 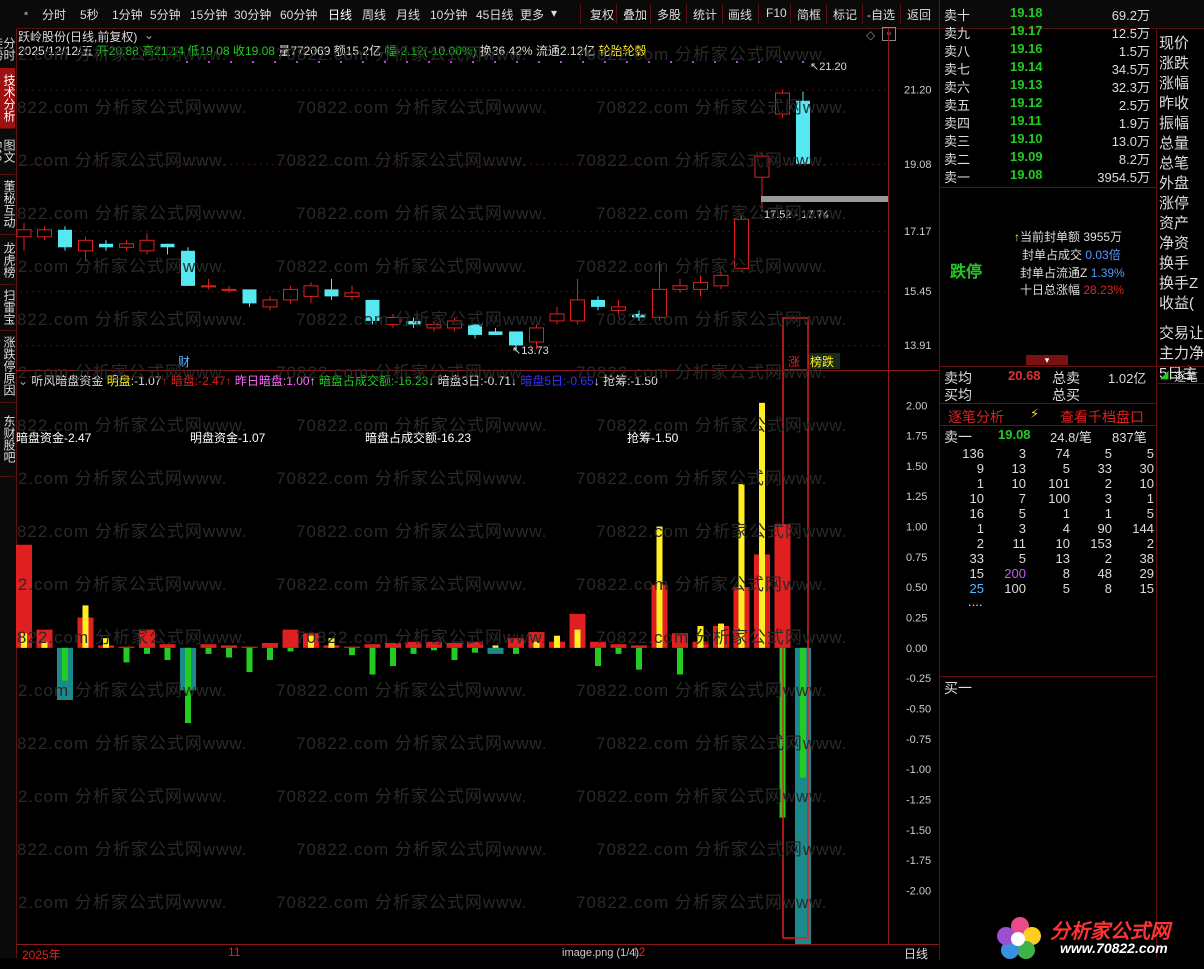 What do you see at coordinates (1181, 375) in the screenshot?
I see `zhubi-header: ◢ 逐笔` at bounding box center [1181, 375].